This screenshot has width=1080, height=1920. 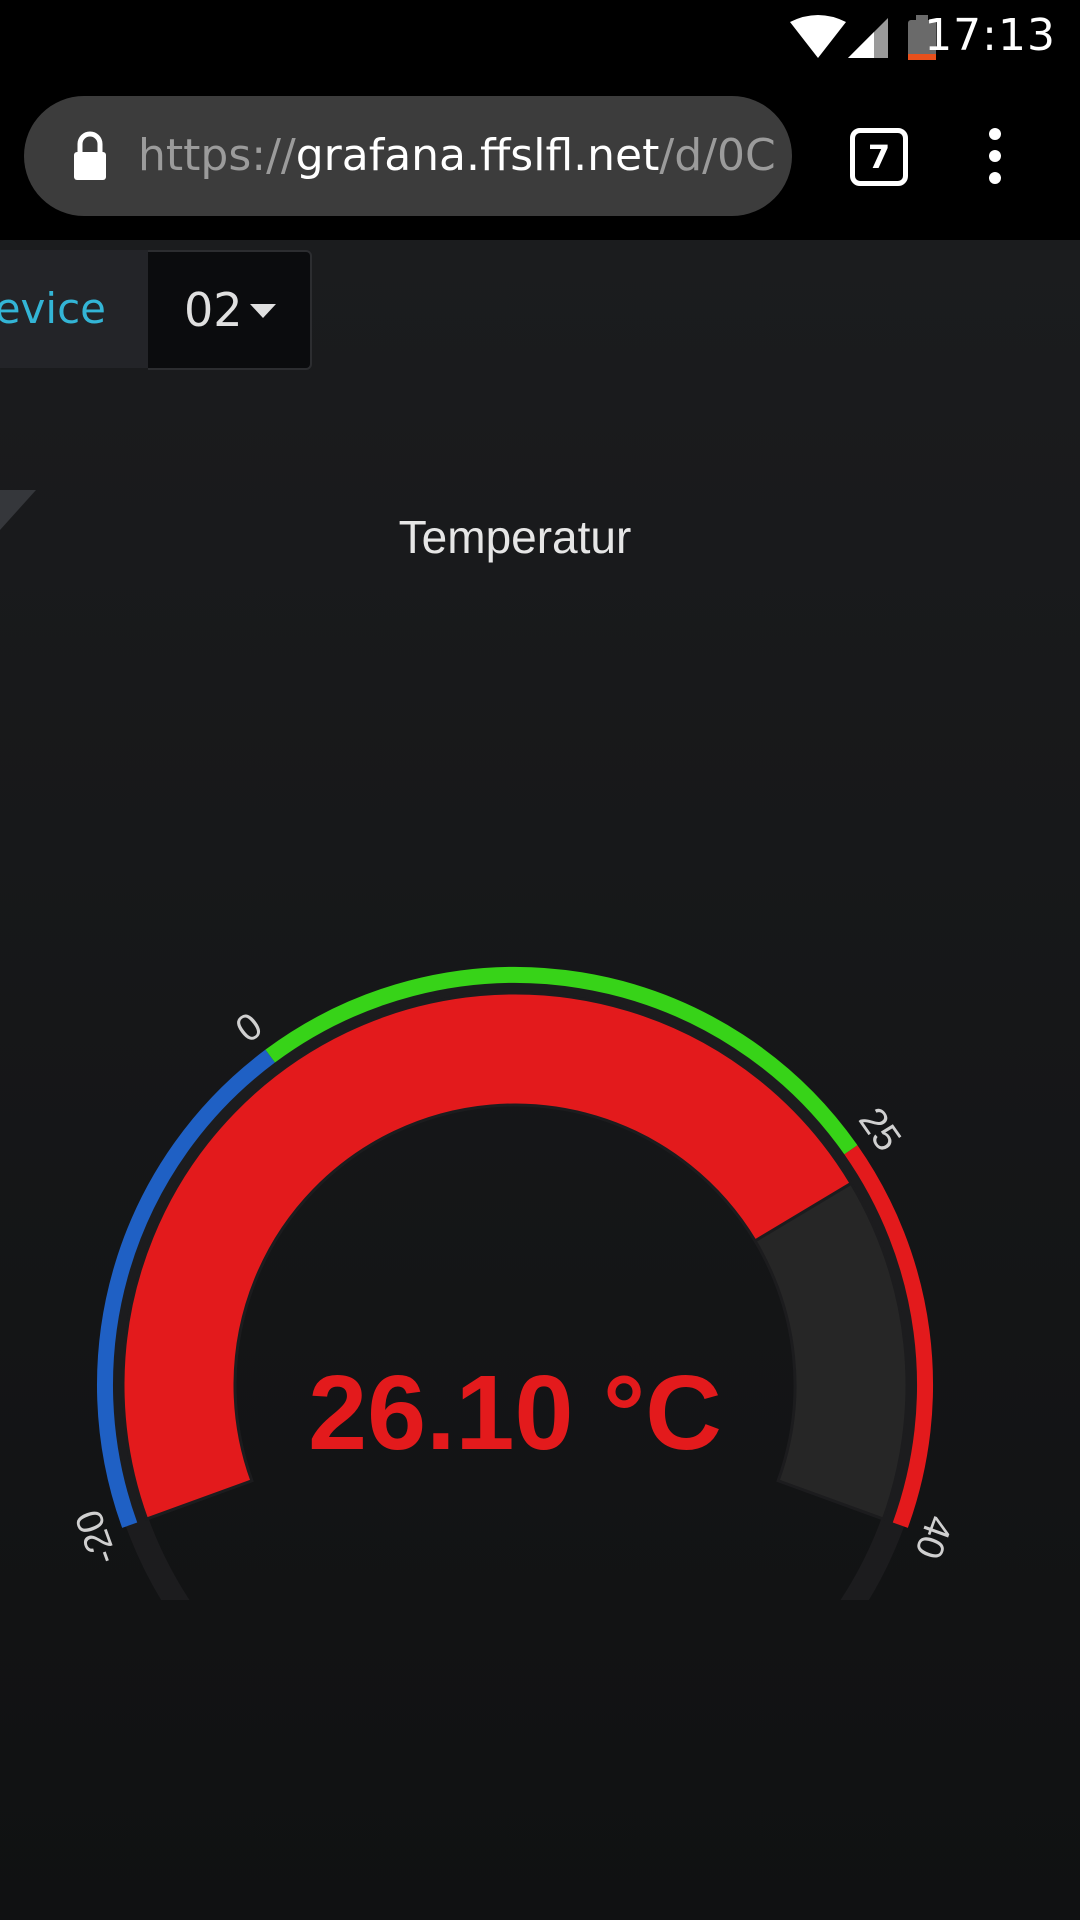 What do you see at coordinates (217, 155) in the screenshot?
I see `url-scheme: https://` at bounding box center [217, 155].